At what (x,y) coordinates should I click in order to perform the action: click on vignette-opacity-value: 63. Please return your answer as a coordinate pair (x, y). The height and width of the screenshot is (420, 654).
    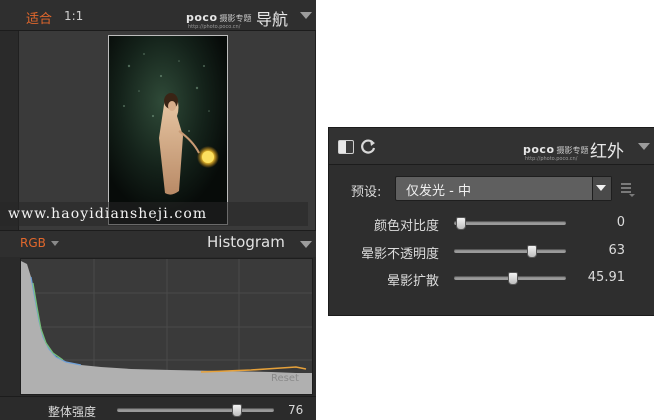
    Looking at the image, I should click on (616, 250).